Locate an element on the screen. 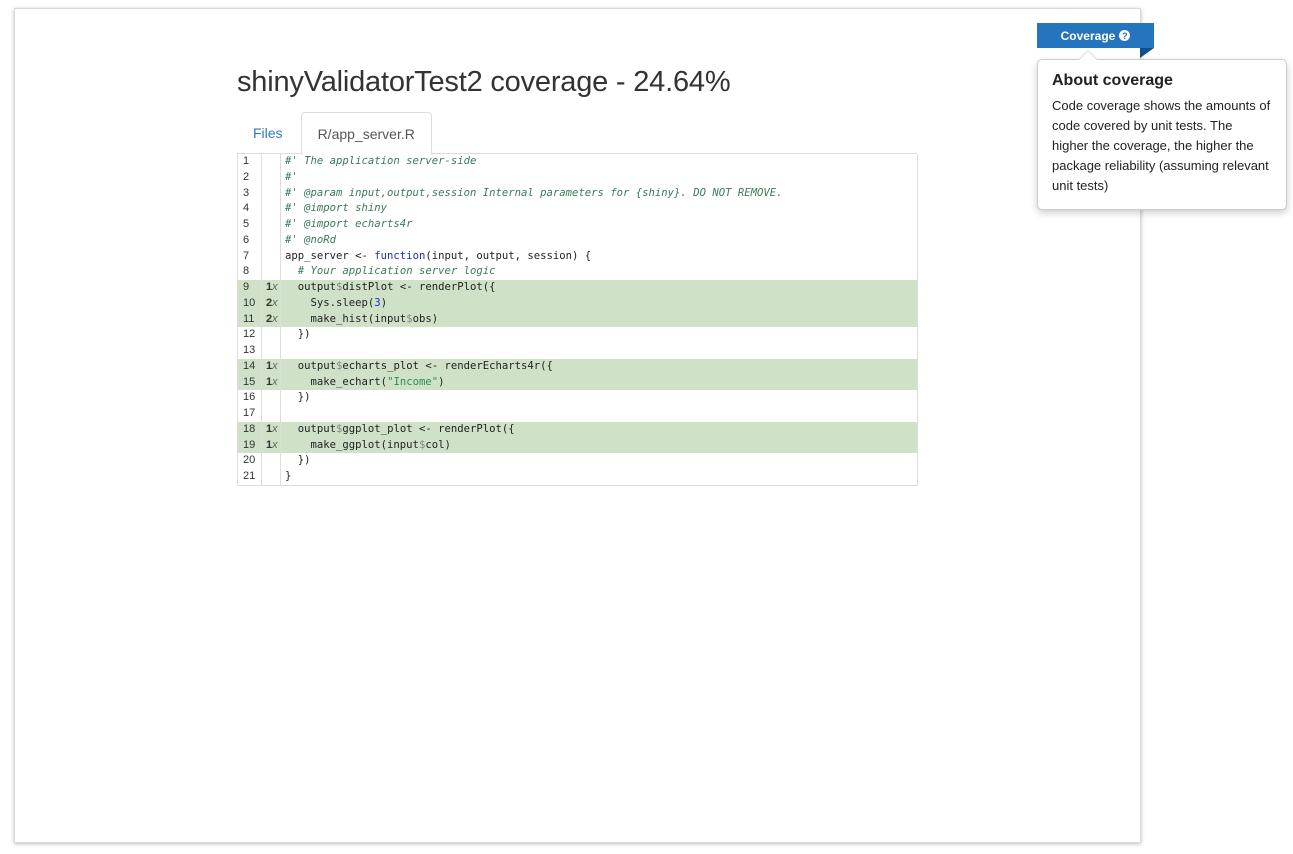 The width and height of the screenshot is (1293, 854). code-text: Sys.sleep(3) is located at coordinates (336, 302).